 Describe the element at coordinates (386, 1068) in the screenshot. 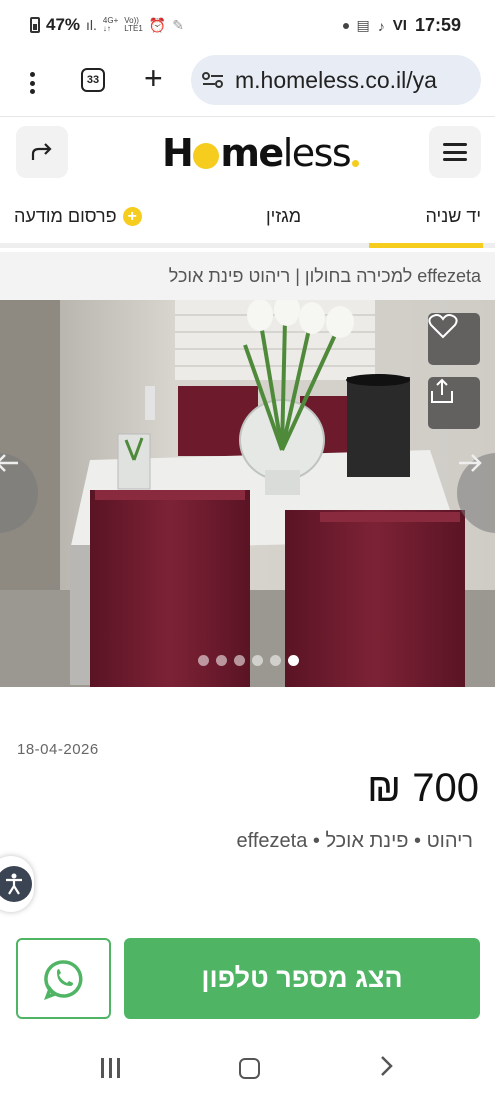

I see `back-chevron-icon` at that location.